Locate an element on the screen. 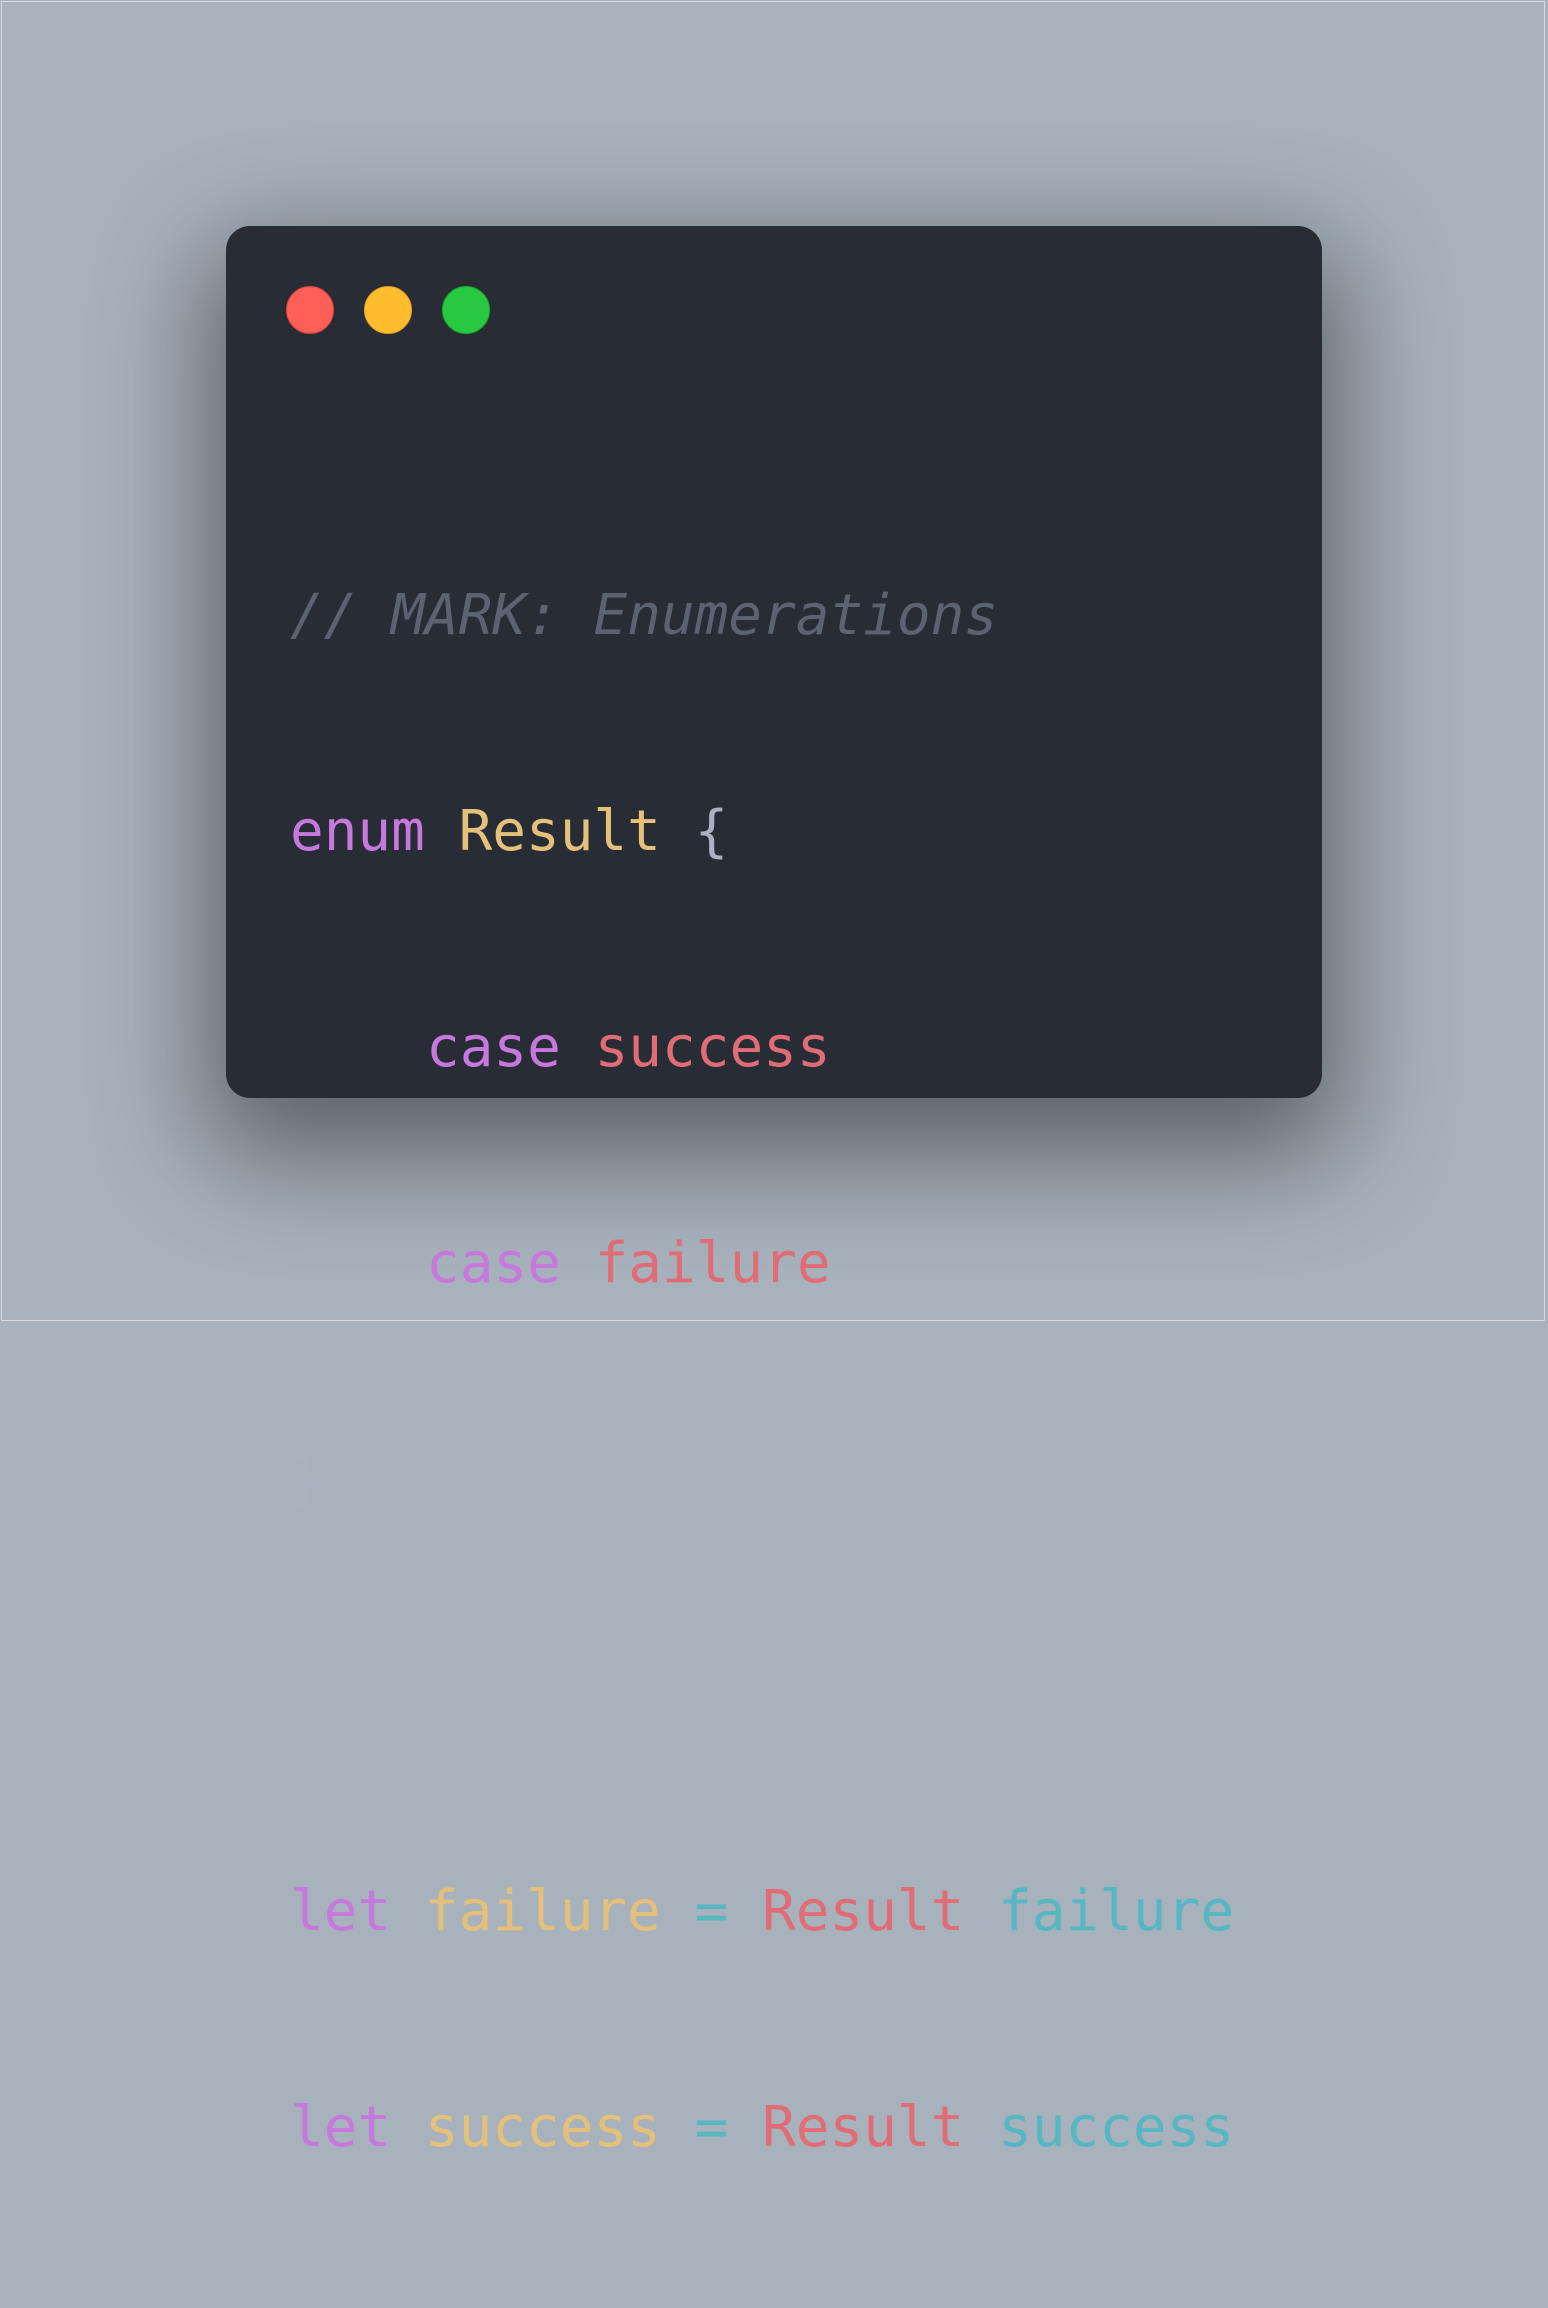  code-line-3: case success is located at coordinates (762, 1048).